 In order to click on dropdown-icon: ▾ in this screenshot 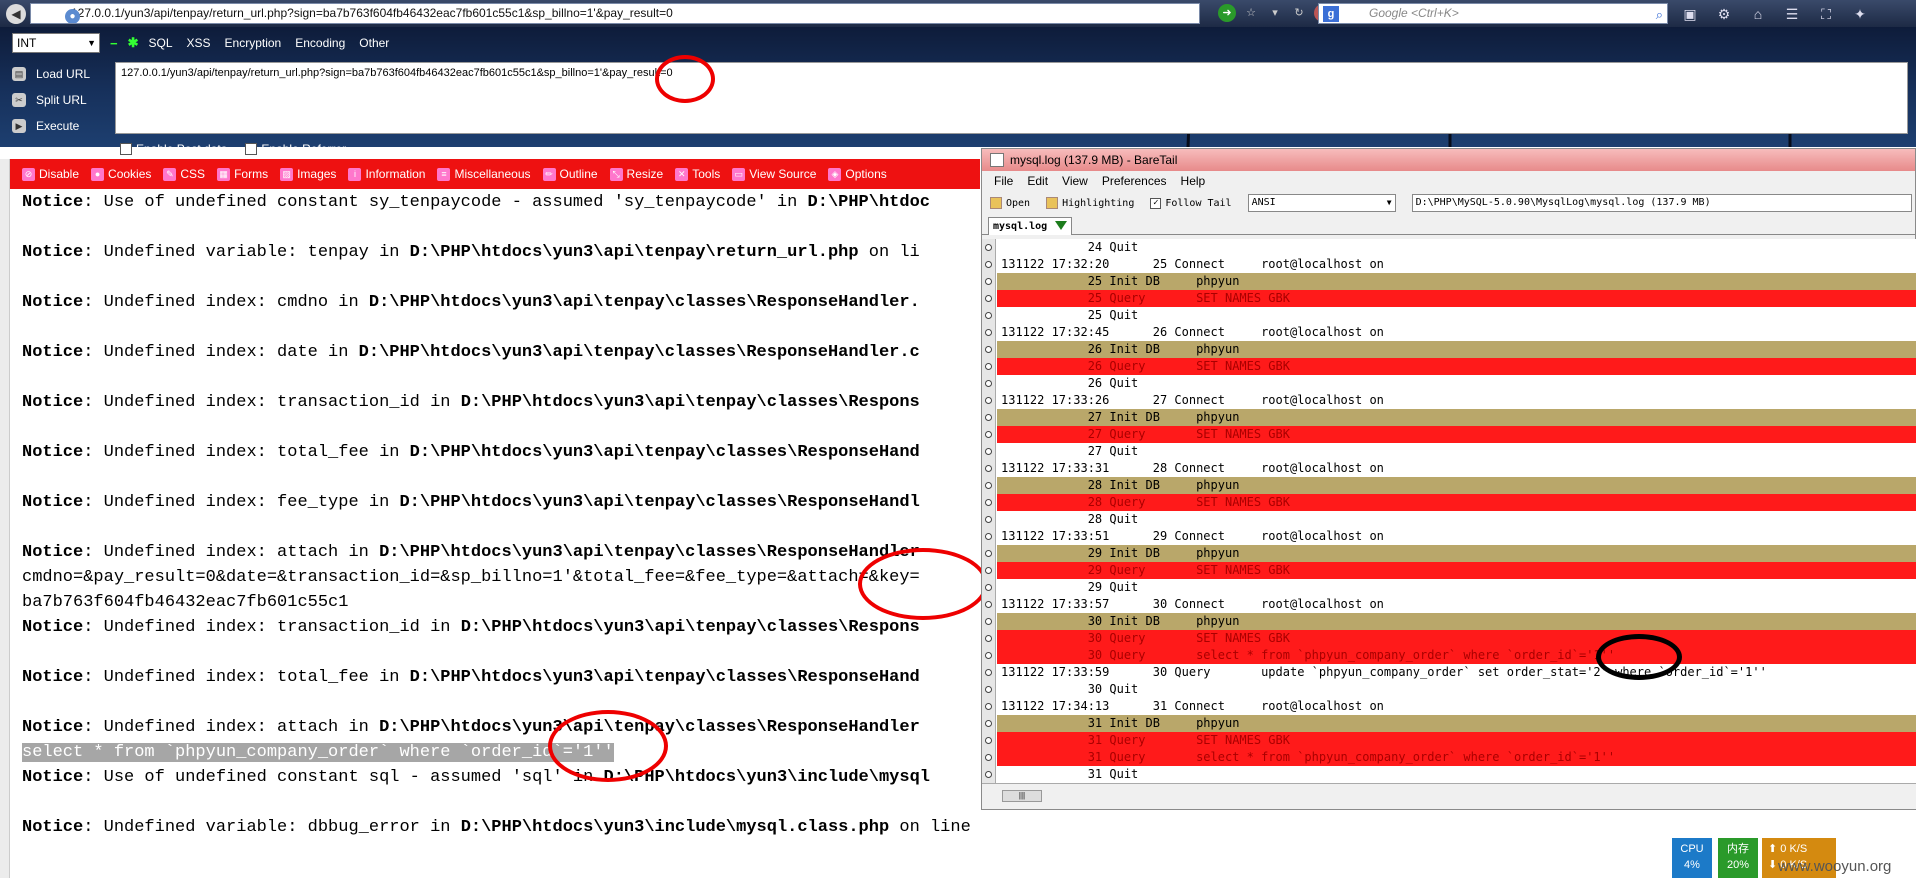, I will do `click(1275, 13)`.